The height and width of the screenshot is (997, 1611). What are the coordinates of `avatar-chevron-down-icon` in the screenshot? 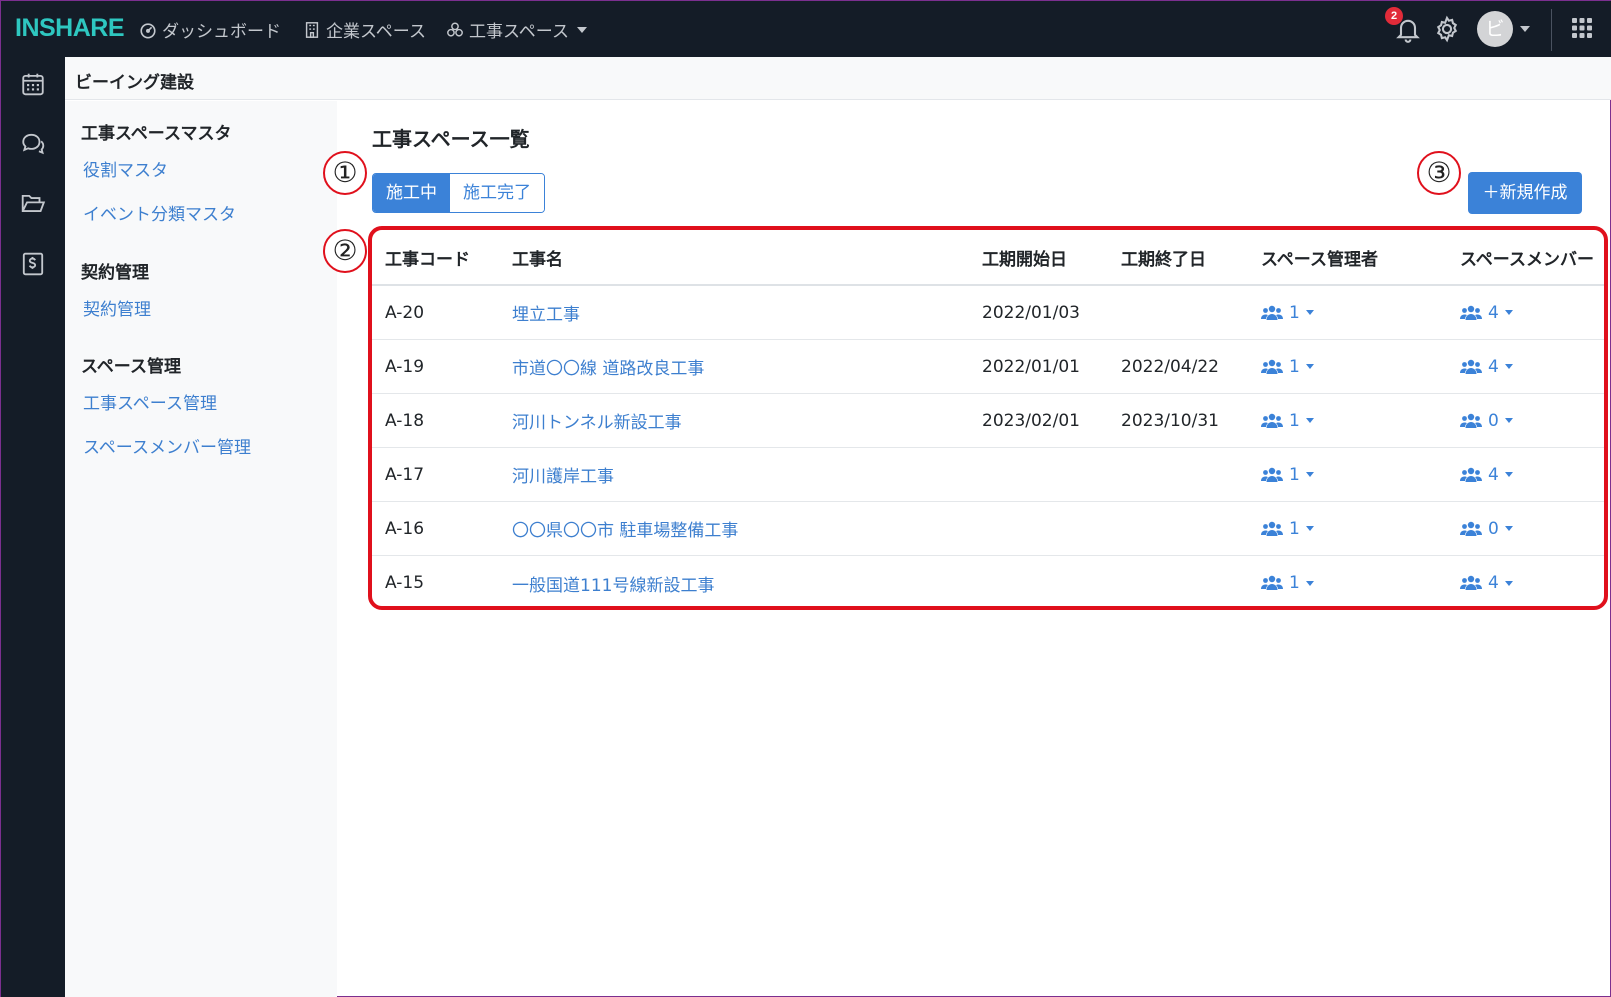 It's located at (1525, 29).